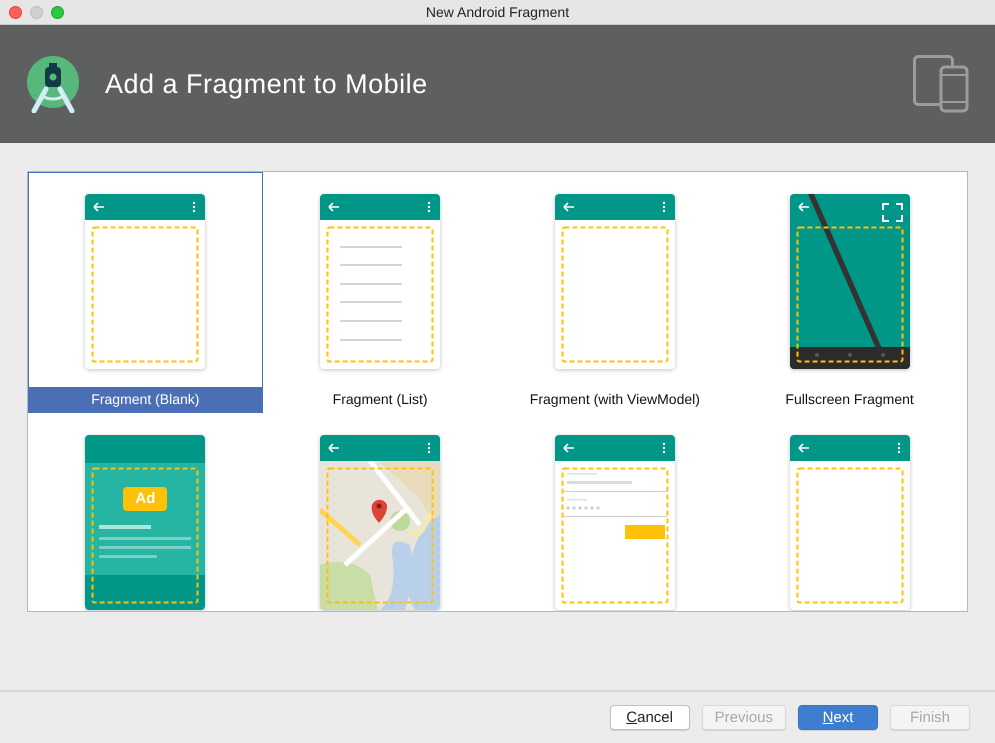 The height and width of the screenshot is (743, 995). What do you see at coordinates (266, 84) in the screenshot?
I see `header-title: Add a Fragment to Mobile` at bounding box center [266, 84].